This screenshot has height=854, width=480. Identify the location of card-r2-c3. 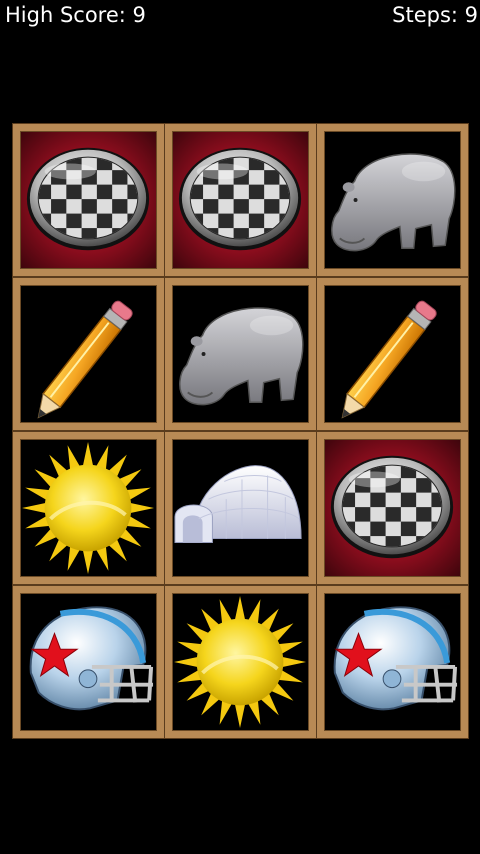
(392, 354).